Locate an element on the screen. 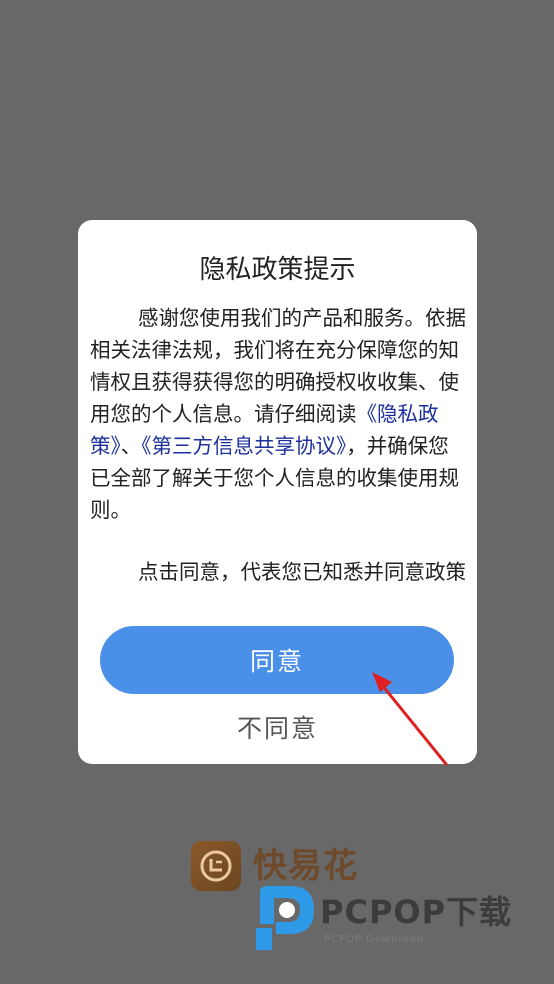 The height and width of the screenshot is (984, 554). watermark: PCPOP下载 PCPOP Download is located at coordinates (399, 920).